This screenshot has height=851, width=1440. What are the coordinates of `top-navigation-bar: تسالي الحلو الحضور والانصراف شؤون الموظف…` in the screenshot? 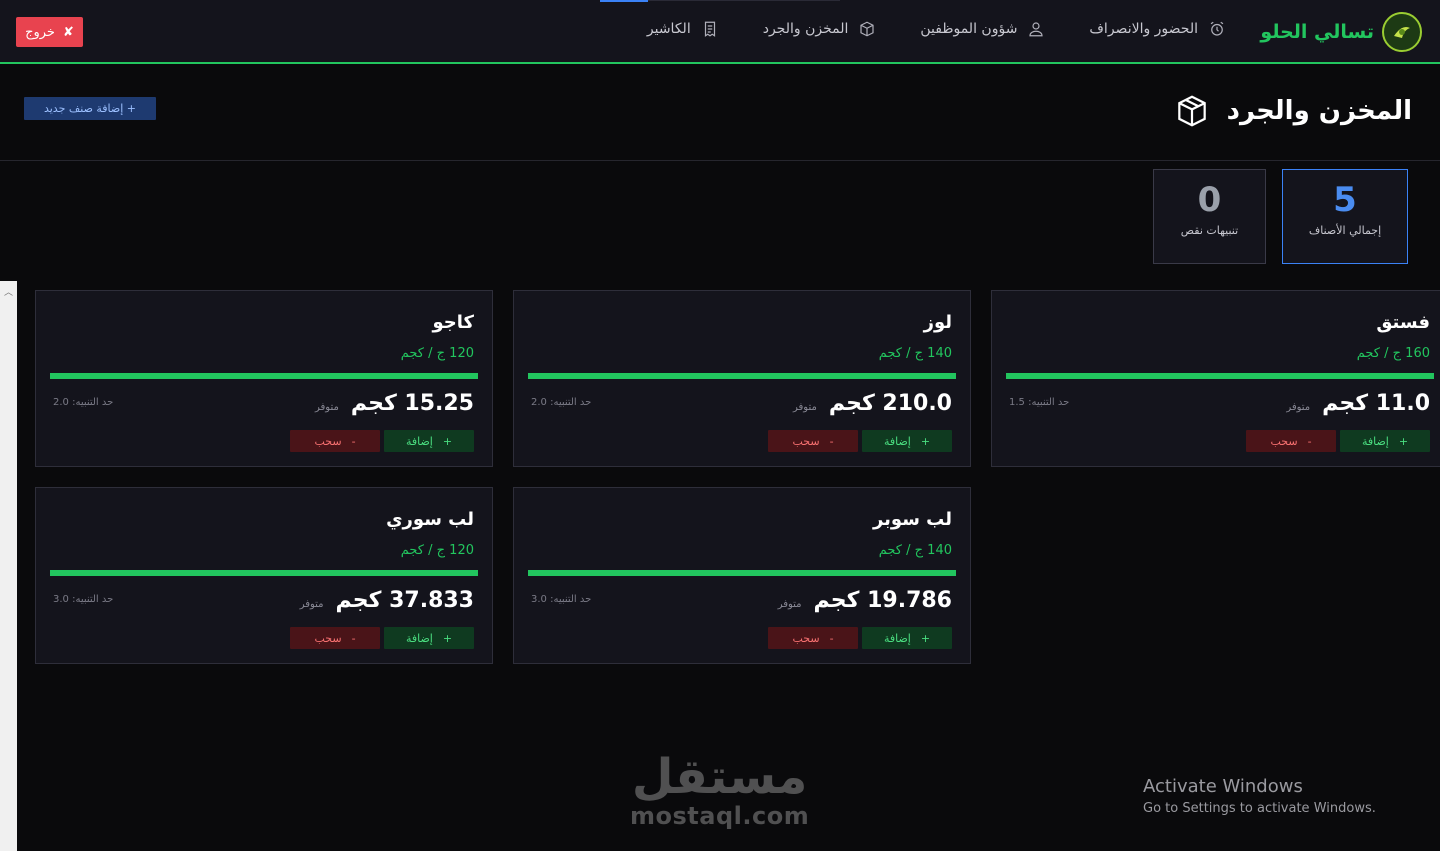 It's located at (720, 32).